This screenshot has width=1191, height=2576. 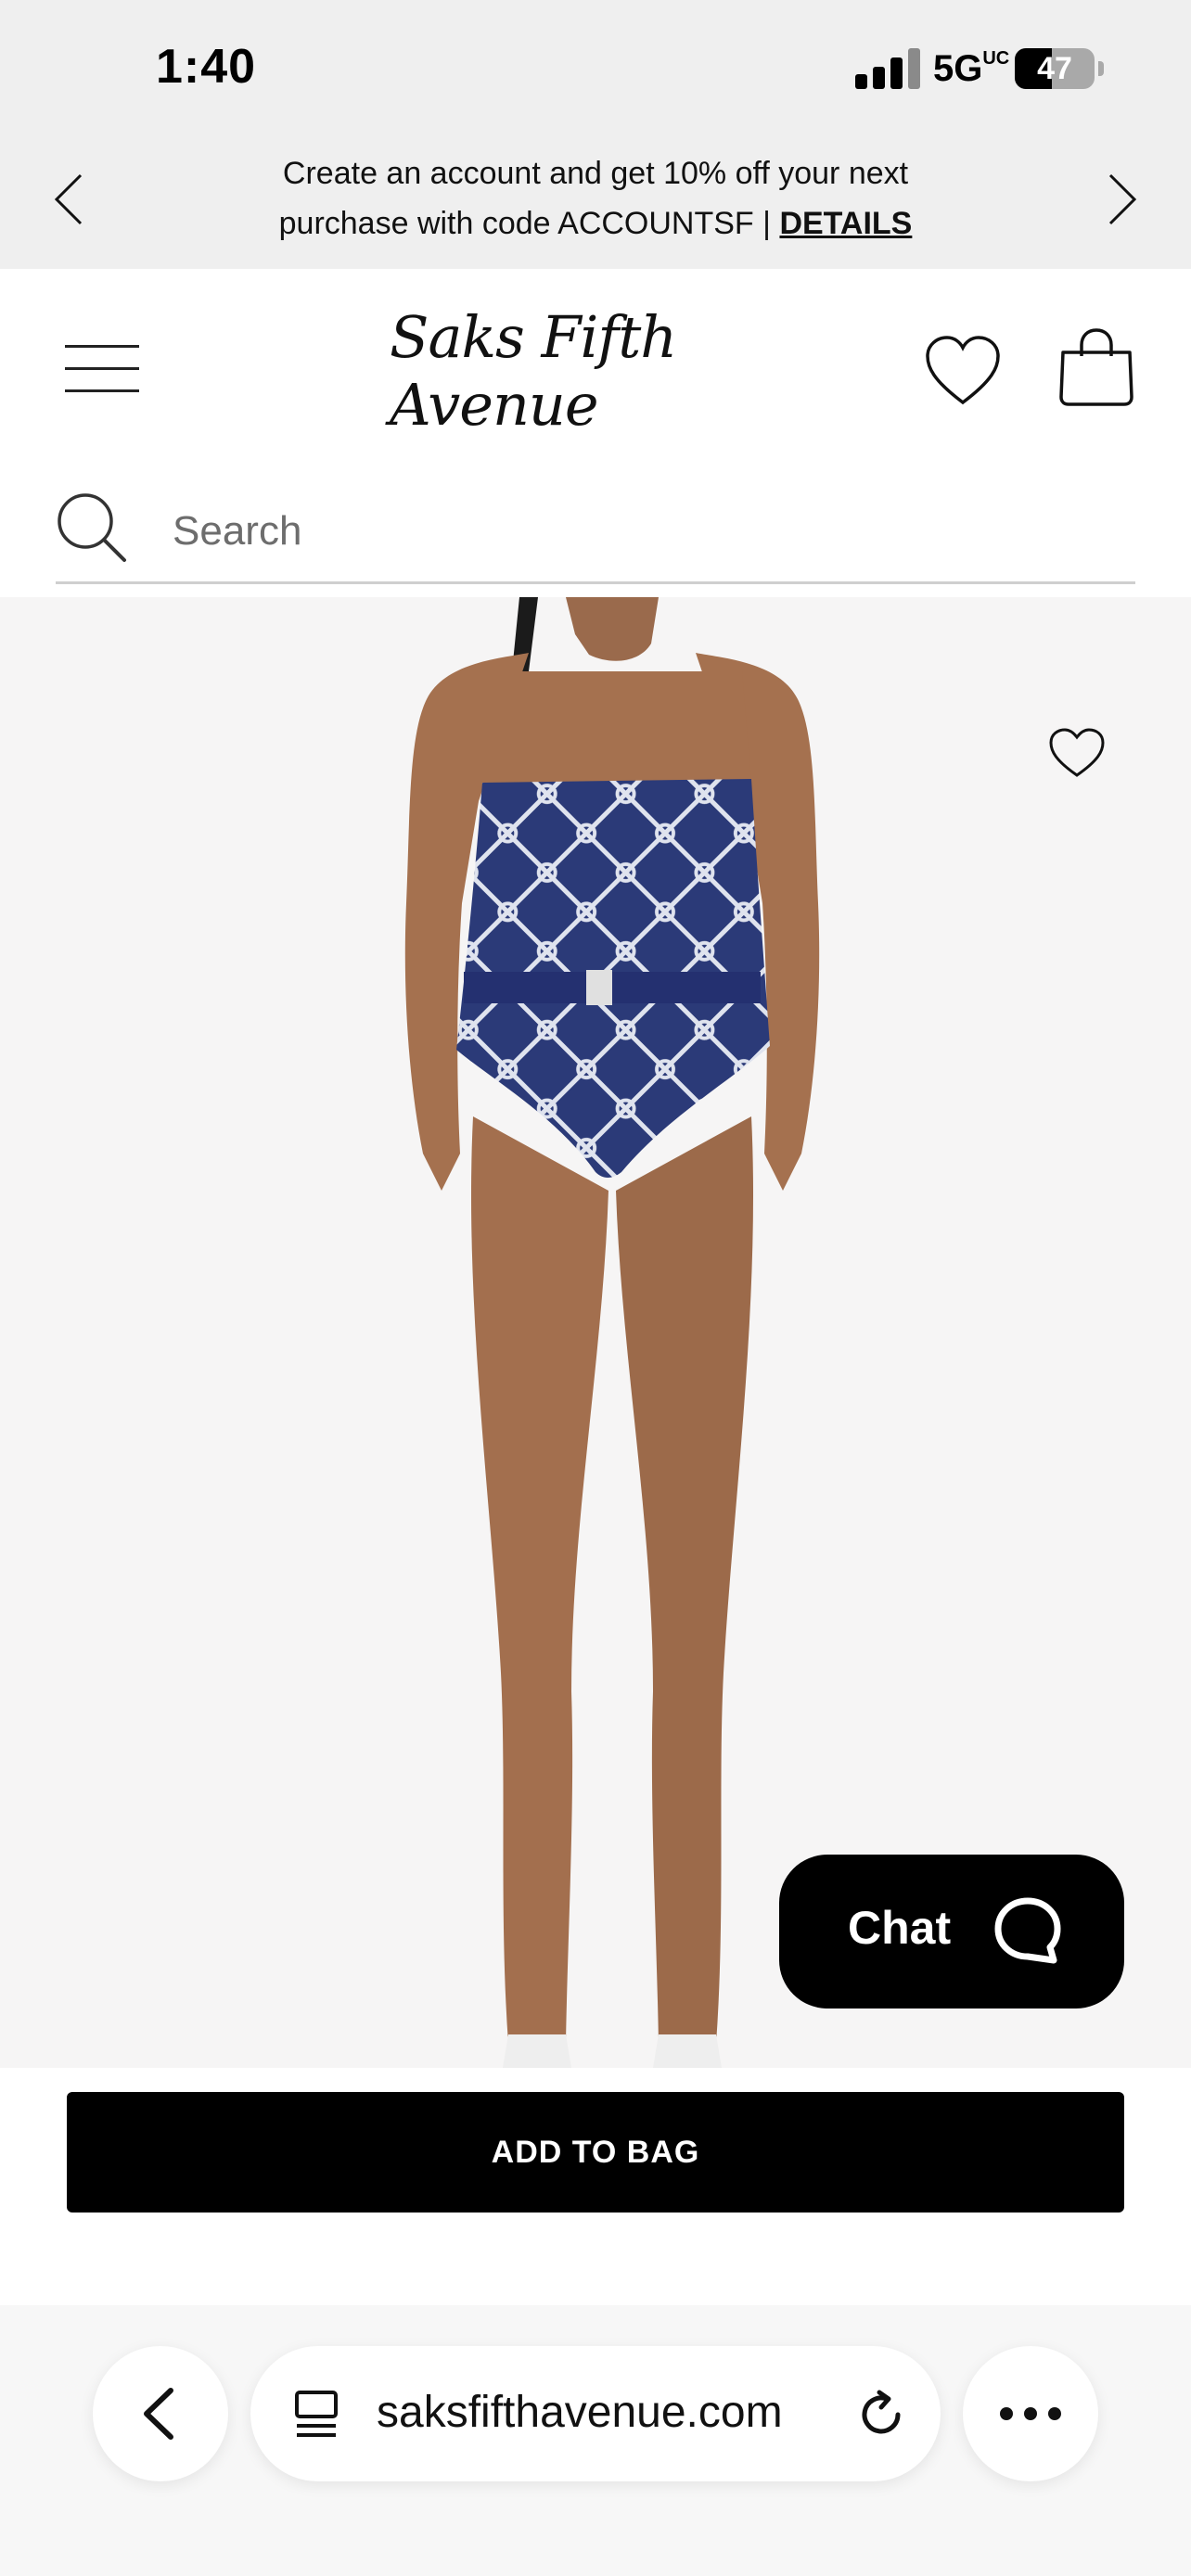 What do you see at coordinates (595, 65) in the screenshot?
I see `status-bar: 1:40 5GUC 47` at bounding box center [595, 65].